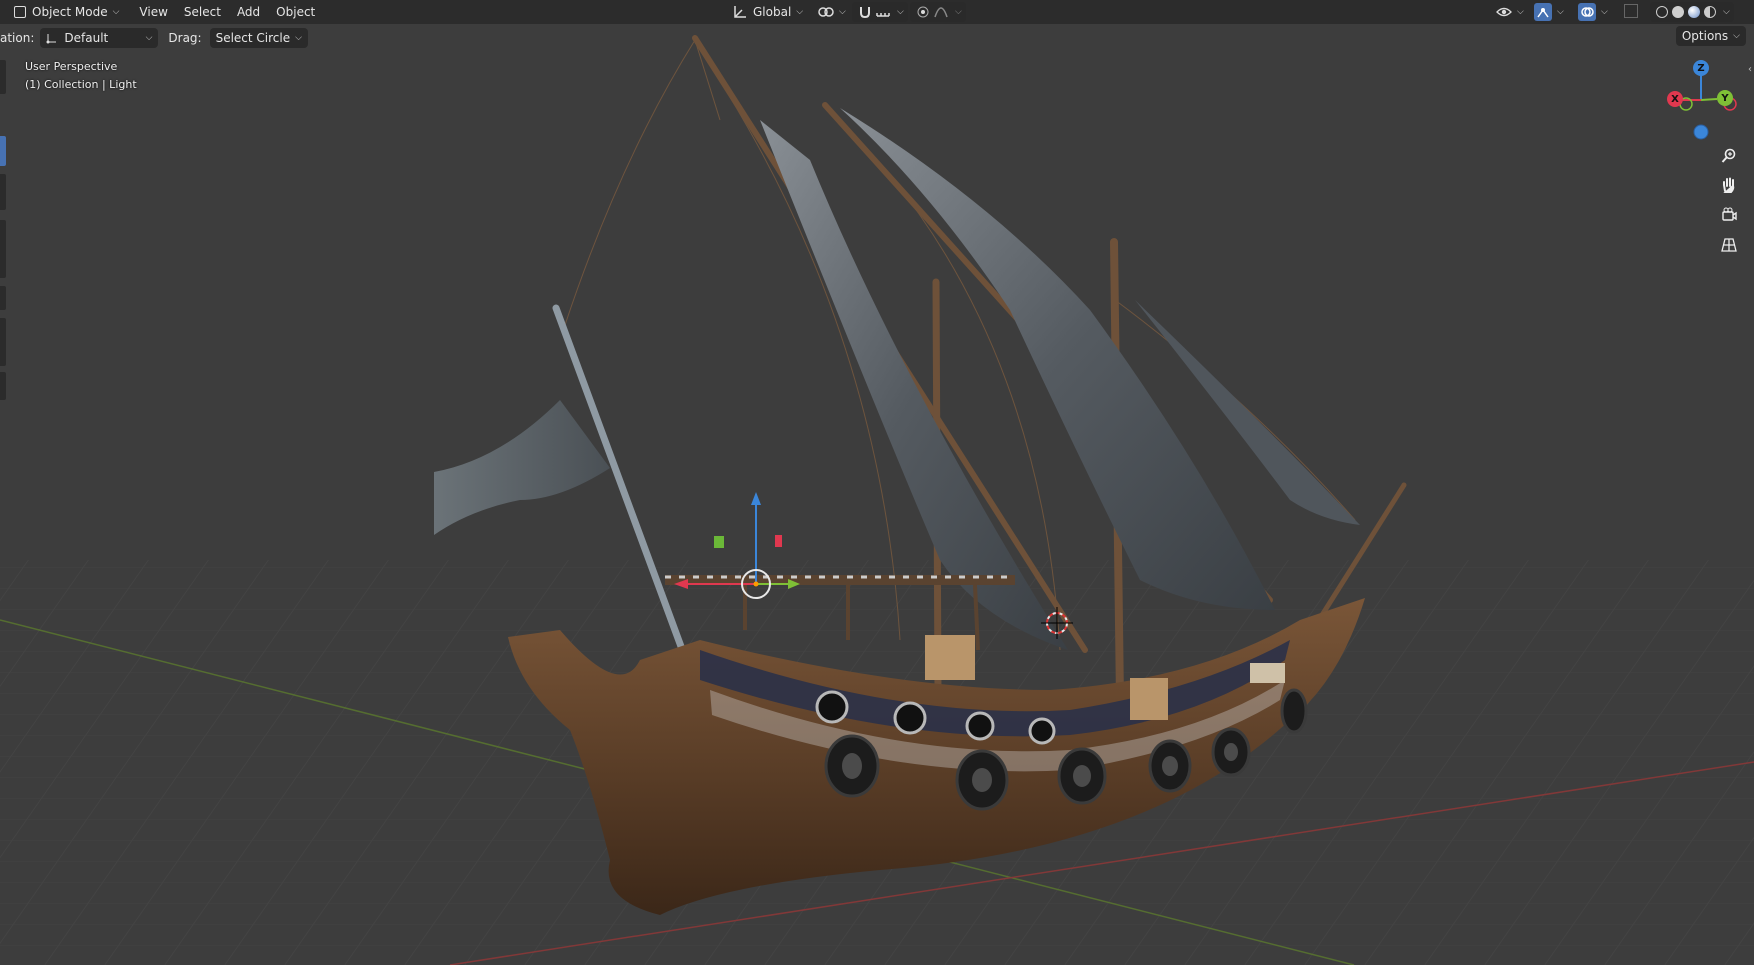  I want to click on pivot-point-dropdown: ⌵, so click(832, 12).